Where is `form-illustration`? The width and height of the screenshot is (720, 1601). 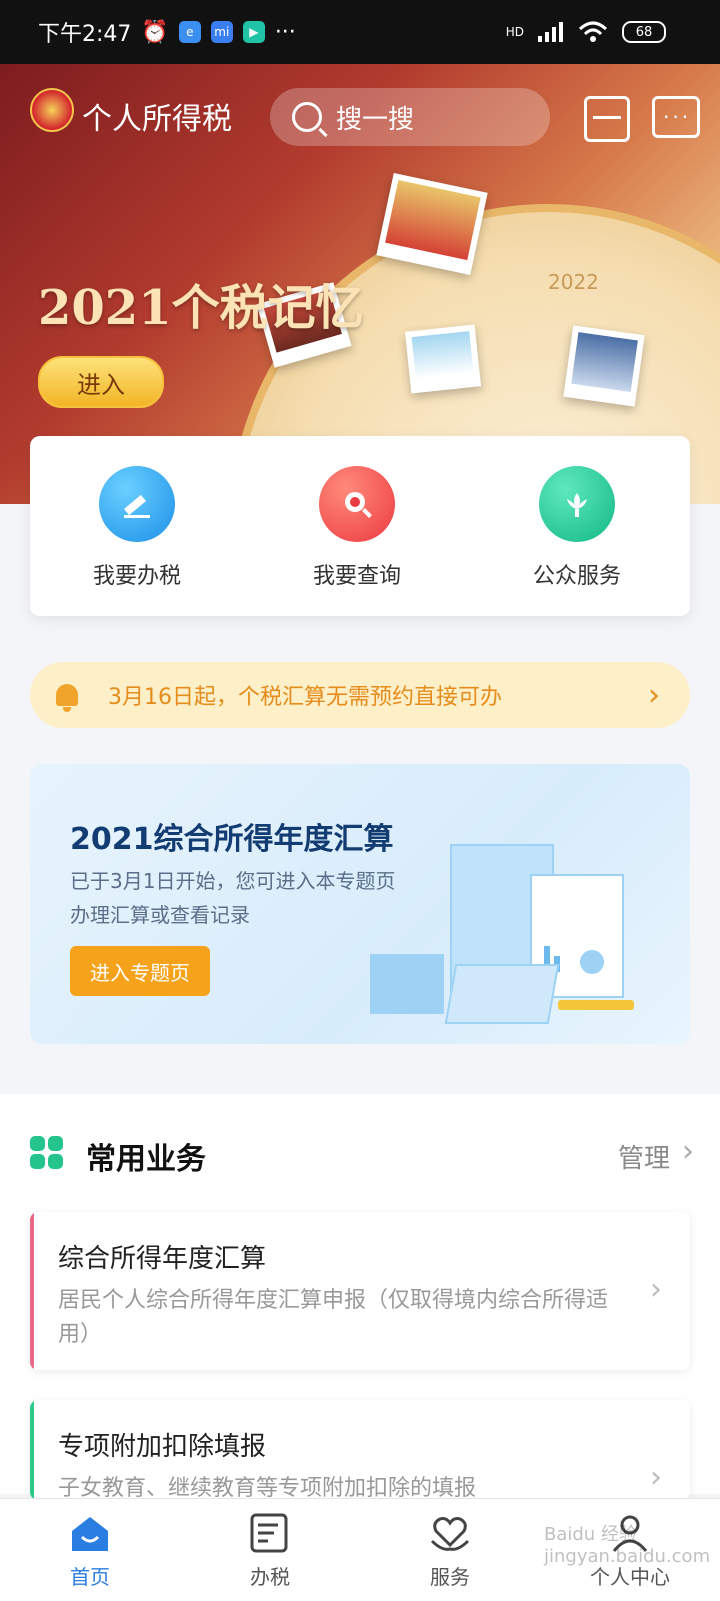
form-illustration is located at coordinates (407, 984).